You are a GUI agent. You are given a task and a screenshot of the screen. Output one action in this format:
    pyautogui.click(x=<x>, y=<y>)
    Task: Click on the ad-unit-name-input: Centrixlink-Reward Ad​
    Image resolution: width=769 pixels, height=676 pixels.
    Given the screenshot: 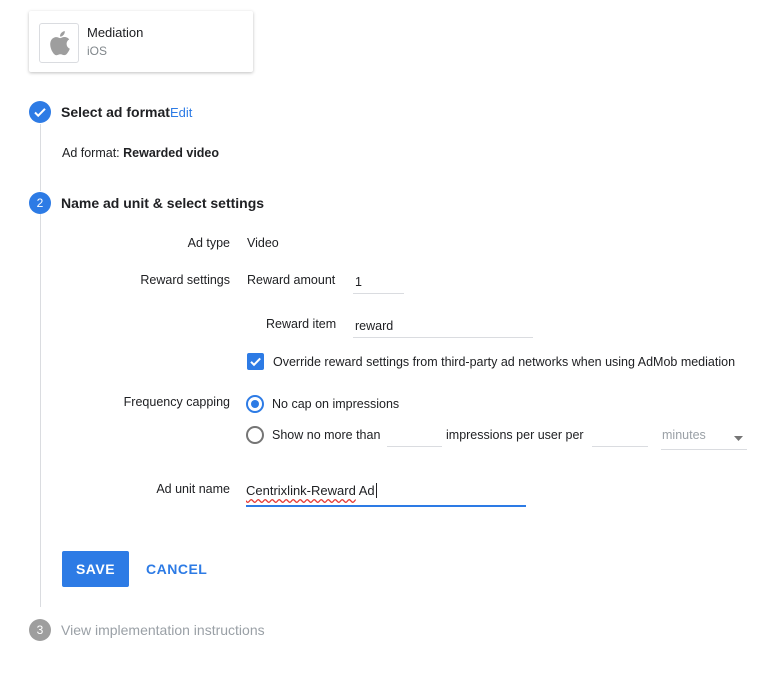 What is the action you would take?
    pyautogui.click(x=386, y=495)
    